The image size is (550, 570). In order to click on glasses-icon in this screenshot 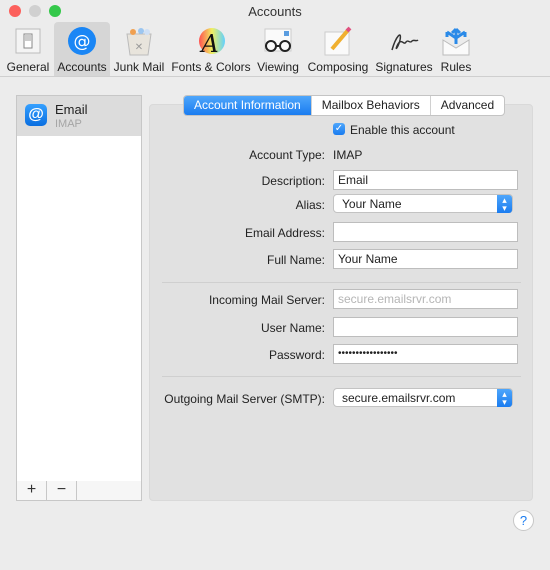, I will do `click(278, 40)`.